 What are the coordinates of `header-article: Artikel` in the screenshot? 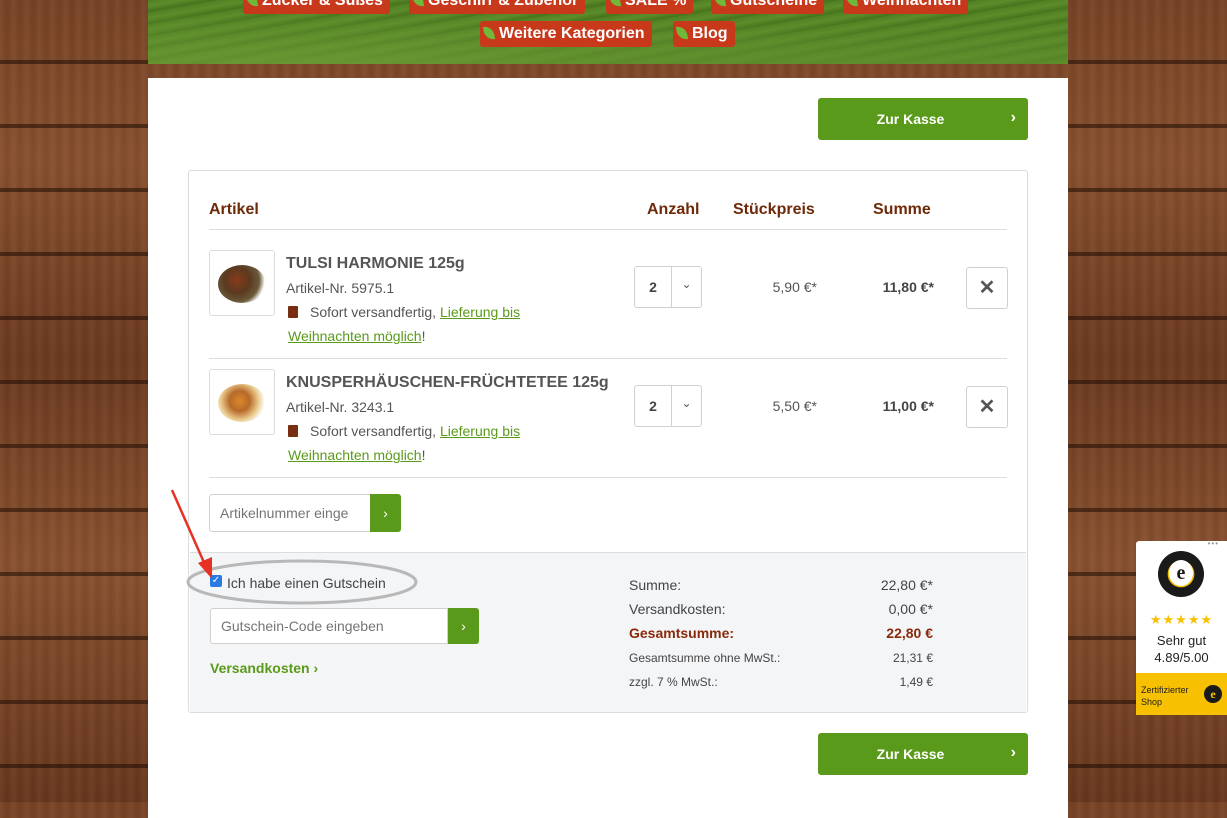 It's located at (234, 209).